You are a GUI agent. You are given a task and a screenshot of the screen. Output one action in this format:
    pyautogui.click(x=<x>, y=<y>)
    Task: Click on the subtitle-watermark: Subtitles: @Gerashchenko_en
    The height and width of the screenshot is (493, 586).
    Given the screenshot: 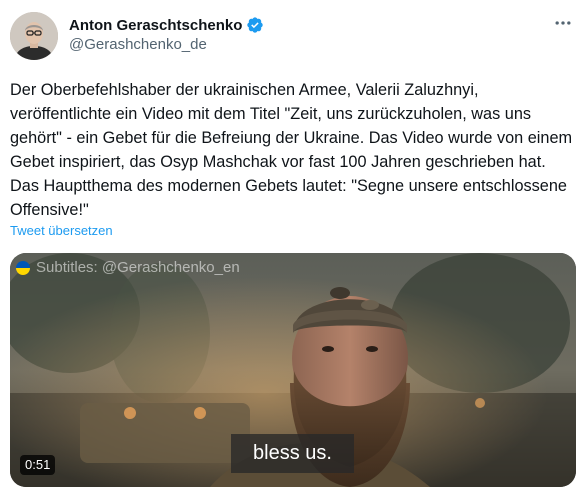 What is the action you would take?
    pyautogui.click(x=128, y=267)
    